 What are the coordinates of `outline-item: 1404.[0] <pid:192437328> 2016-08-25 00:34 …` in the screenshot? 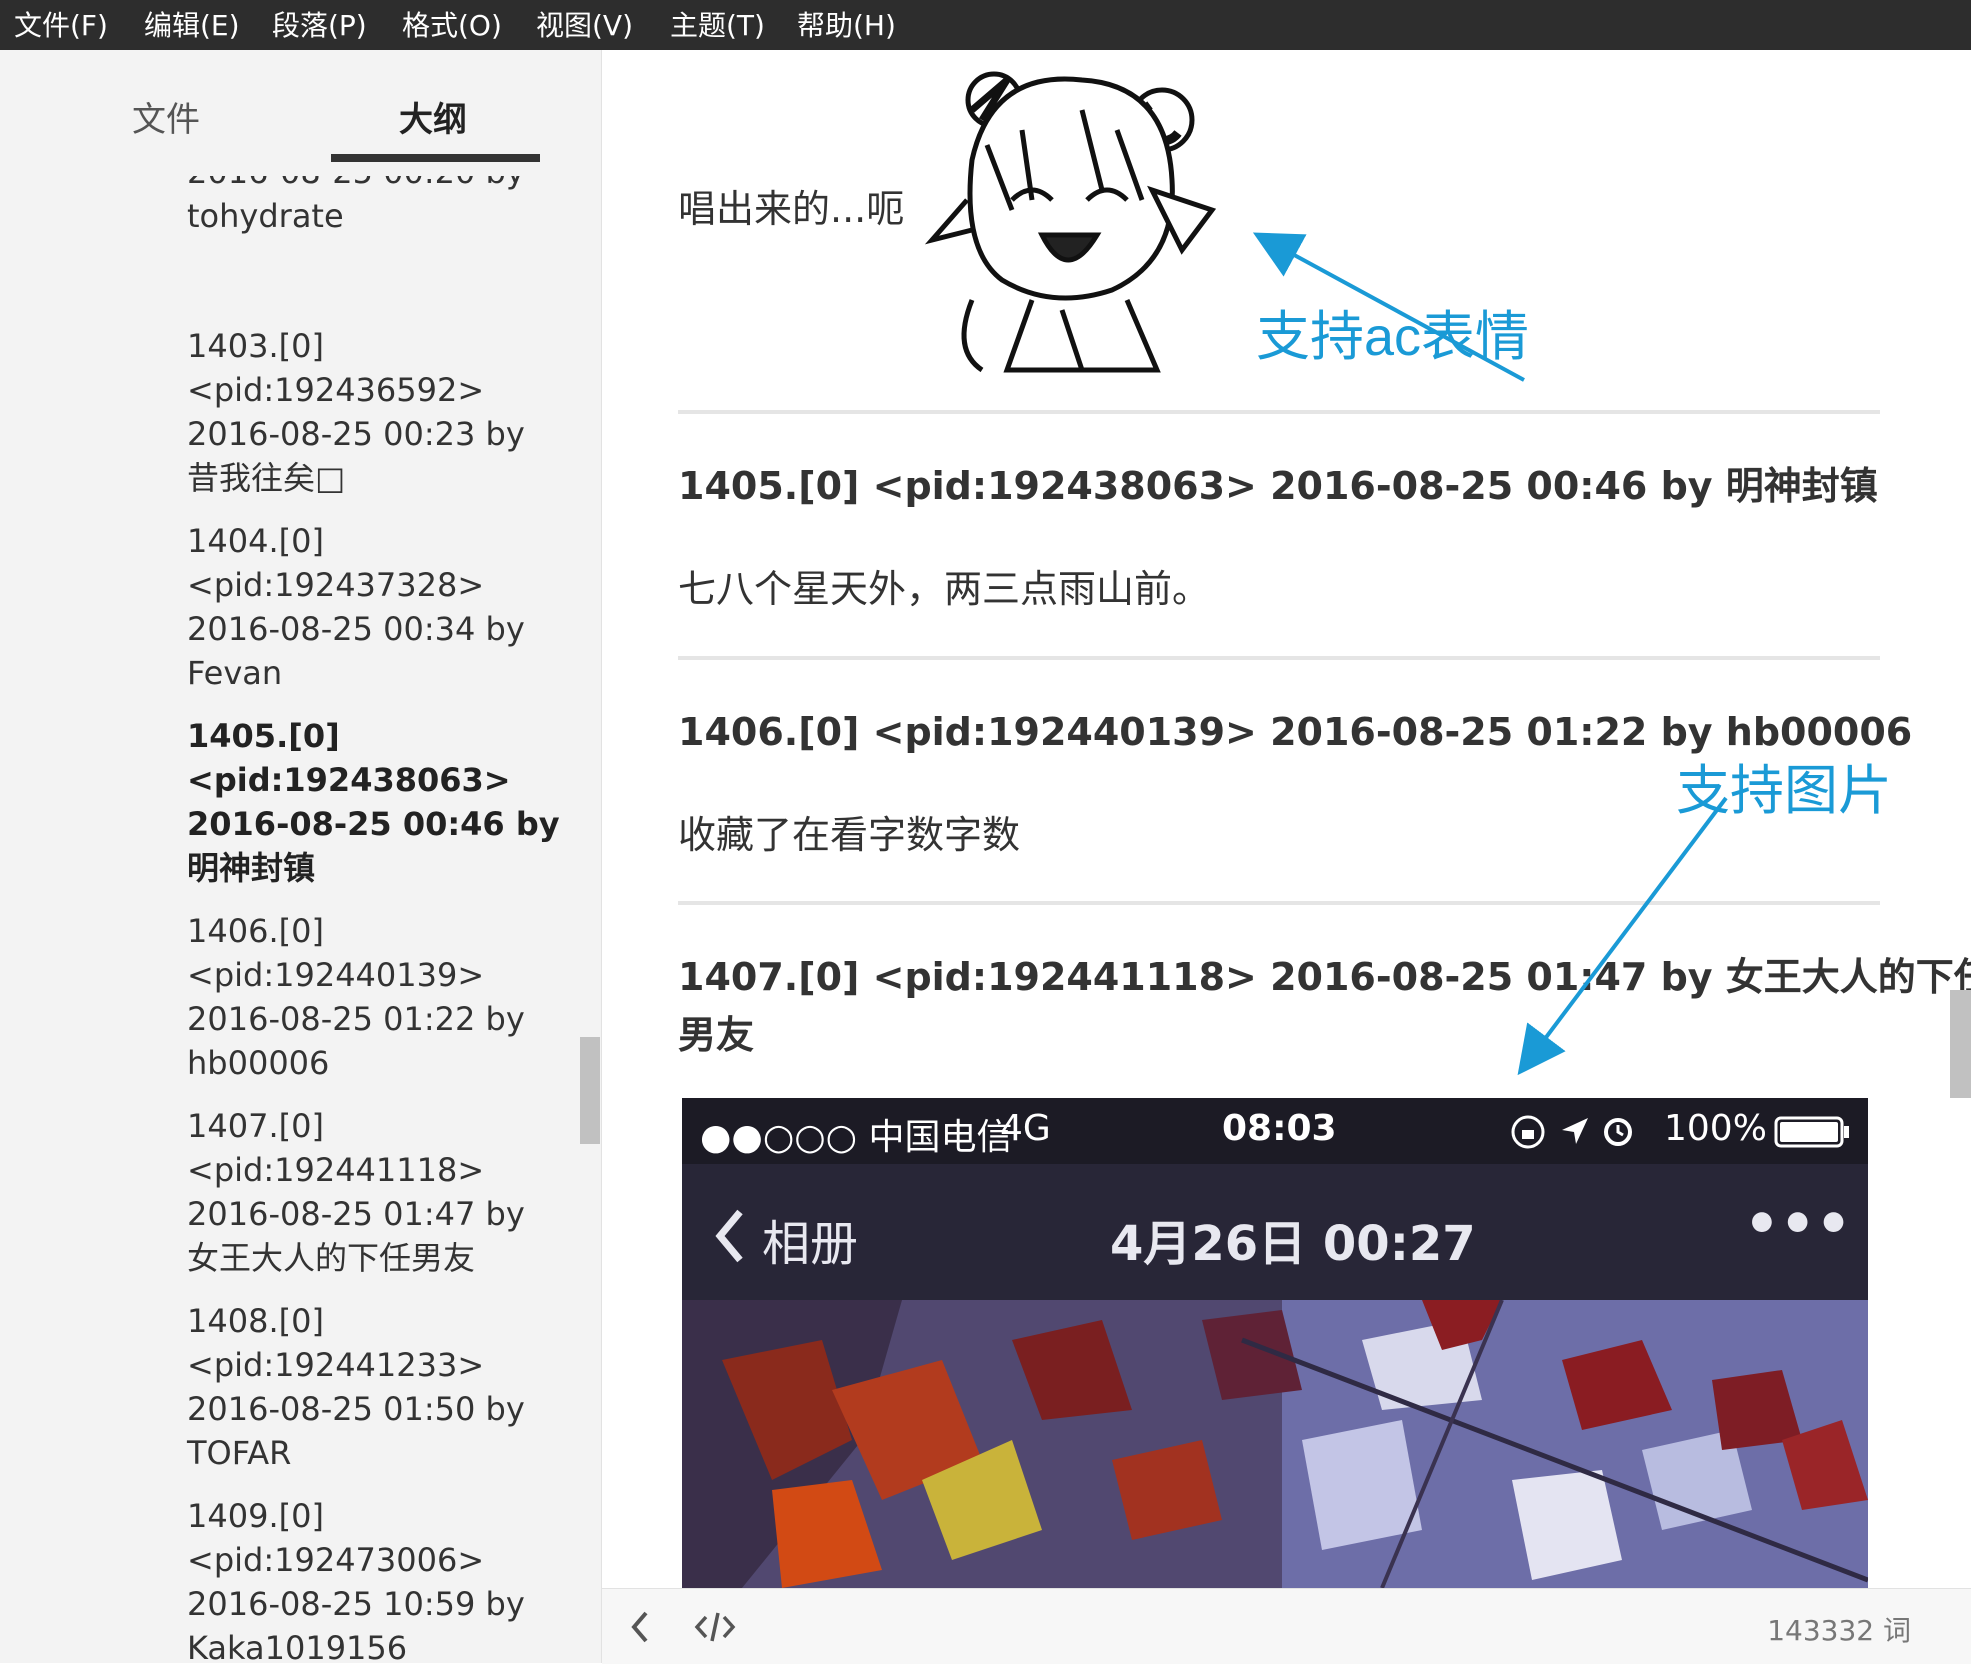 It's located at (367, 607).